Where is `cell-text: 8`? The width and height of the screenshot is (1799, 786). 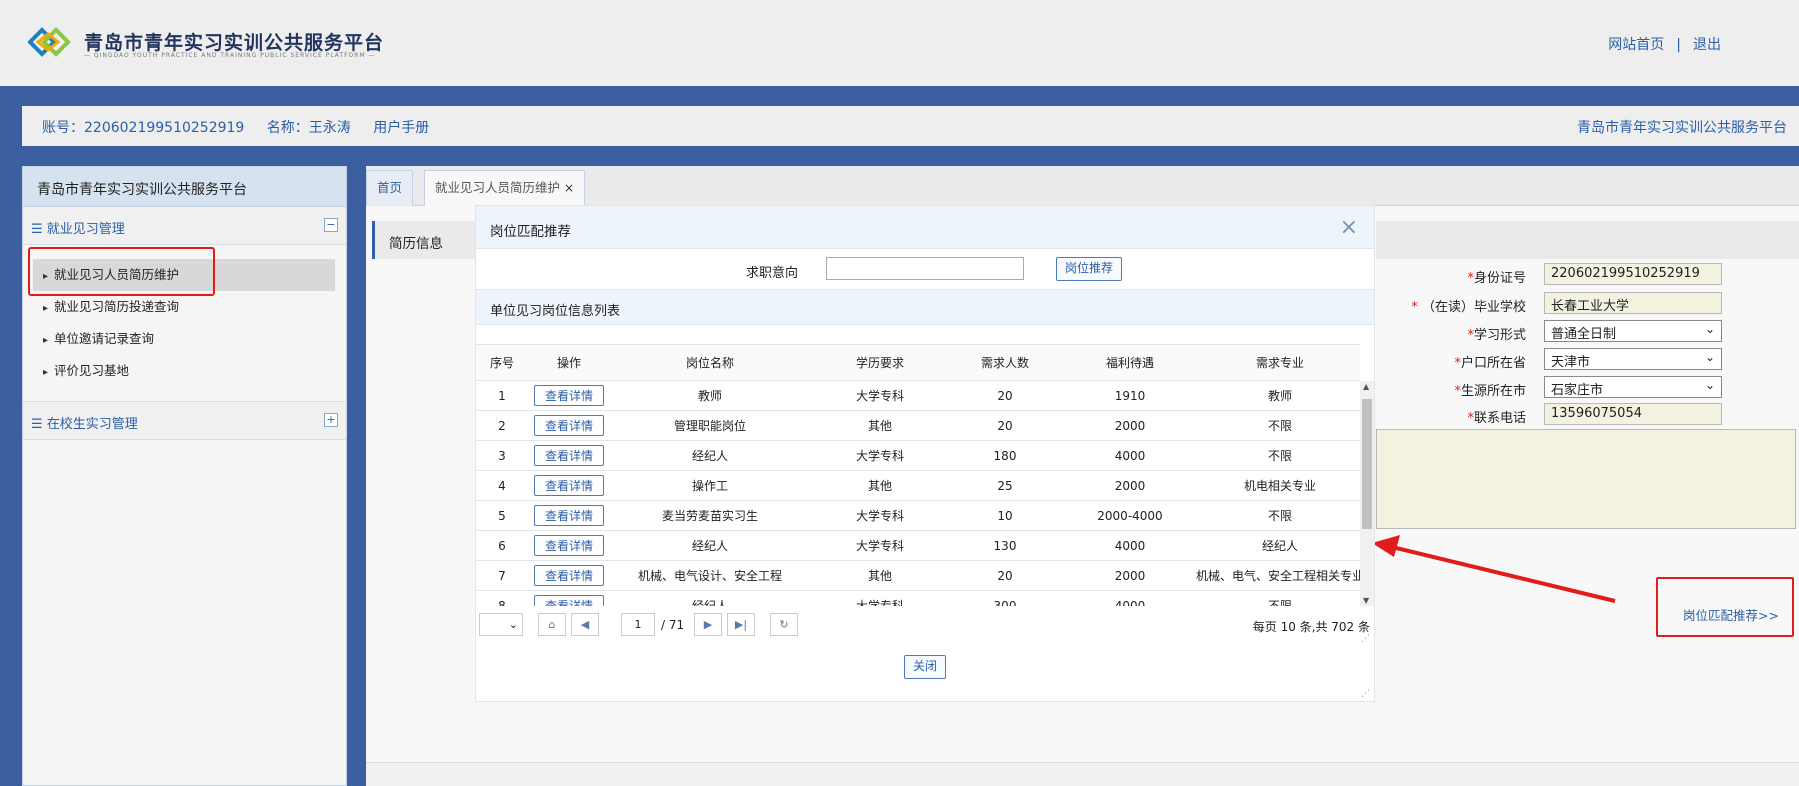 cell-text: 8 is located at coordinates (502, 602).